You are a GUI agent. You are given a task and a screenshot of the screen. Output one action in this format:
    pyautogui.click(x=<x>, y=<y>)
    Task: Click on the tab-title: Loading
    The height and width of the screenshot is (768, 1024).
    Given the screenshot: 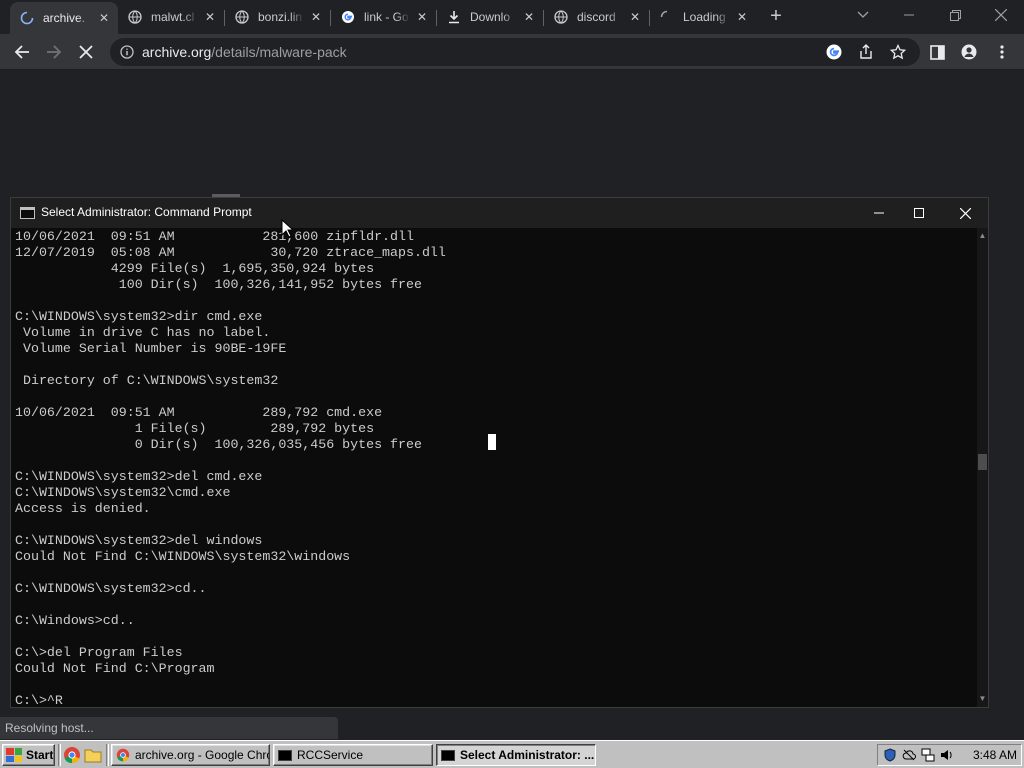 What is the action you would take?
    pyautogui.click(x=704, y=17)
    